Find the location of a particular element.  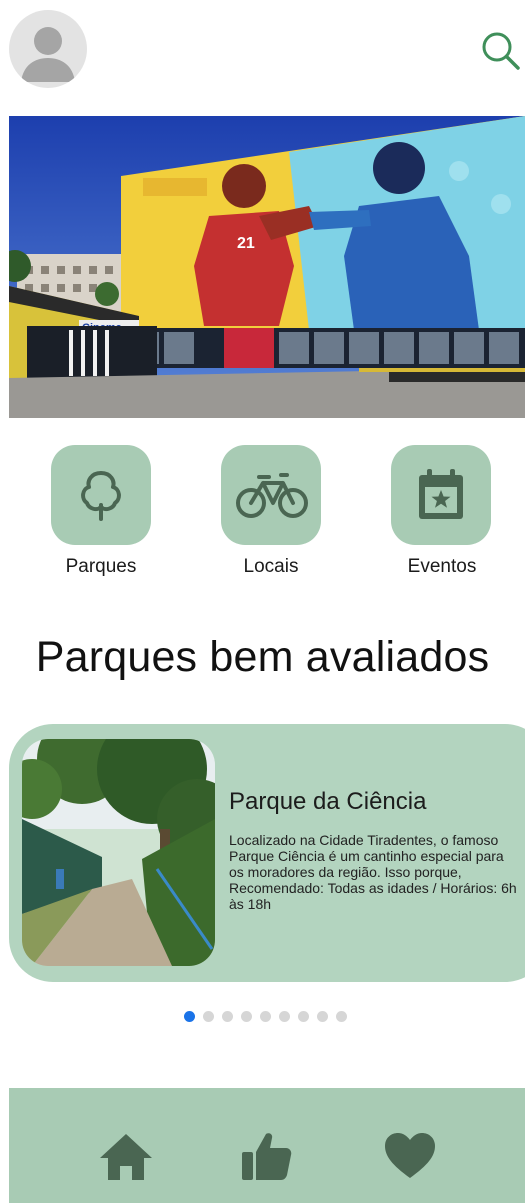

park-name: Parque da Ciência is located at coordinates (328, 801).